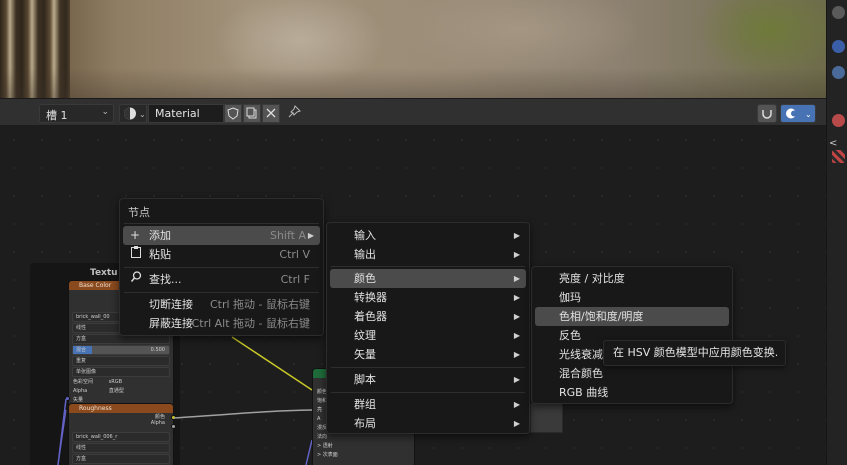  I want to click on material-name-field: Material, so click(186, 113).